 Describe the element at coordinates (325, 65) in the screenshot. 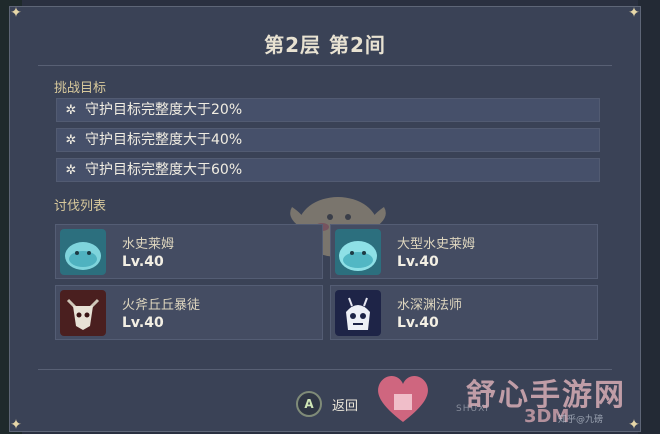

I see `title-divider` at that location.